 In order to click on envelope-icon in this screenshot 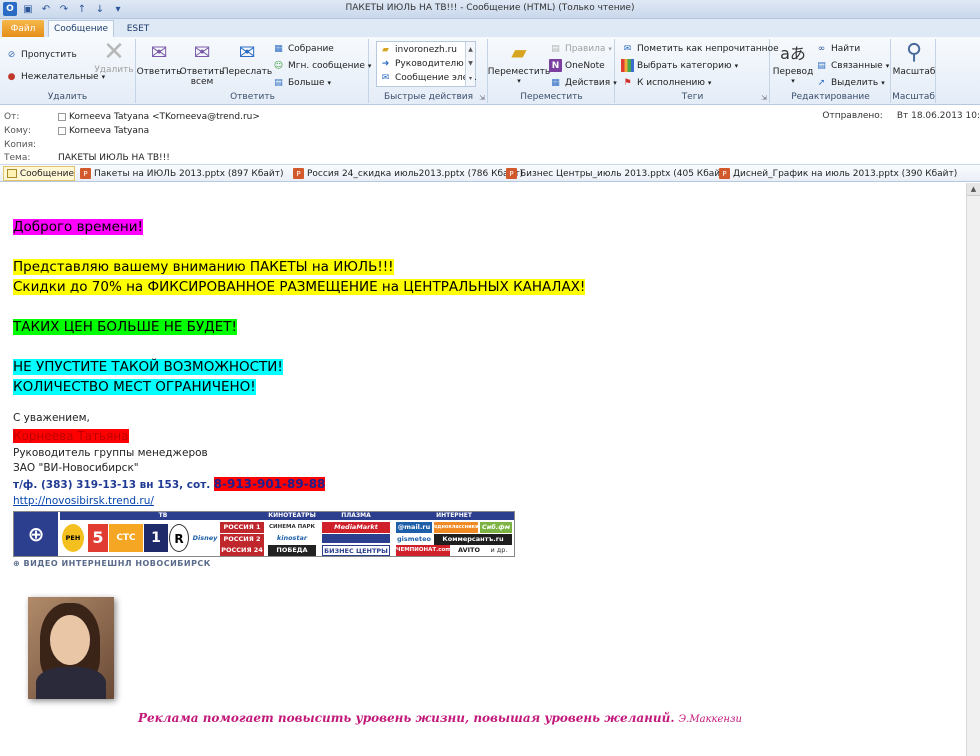, I will do `click(12, 173)`.